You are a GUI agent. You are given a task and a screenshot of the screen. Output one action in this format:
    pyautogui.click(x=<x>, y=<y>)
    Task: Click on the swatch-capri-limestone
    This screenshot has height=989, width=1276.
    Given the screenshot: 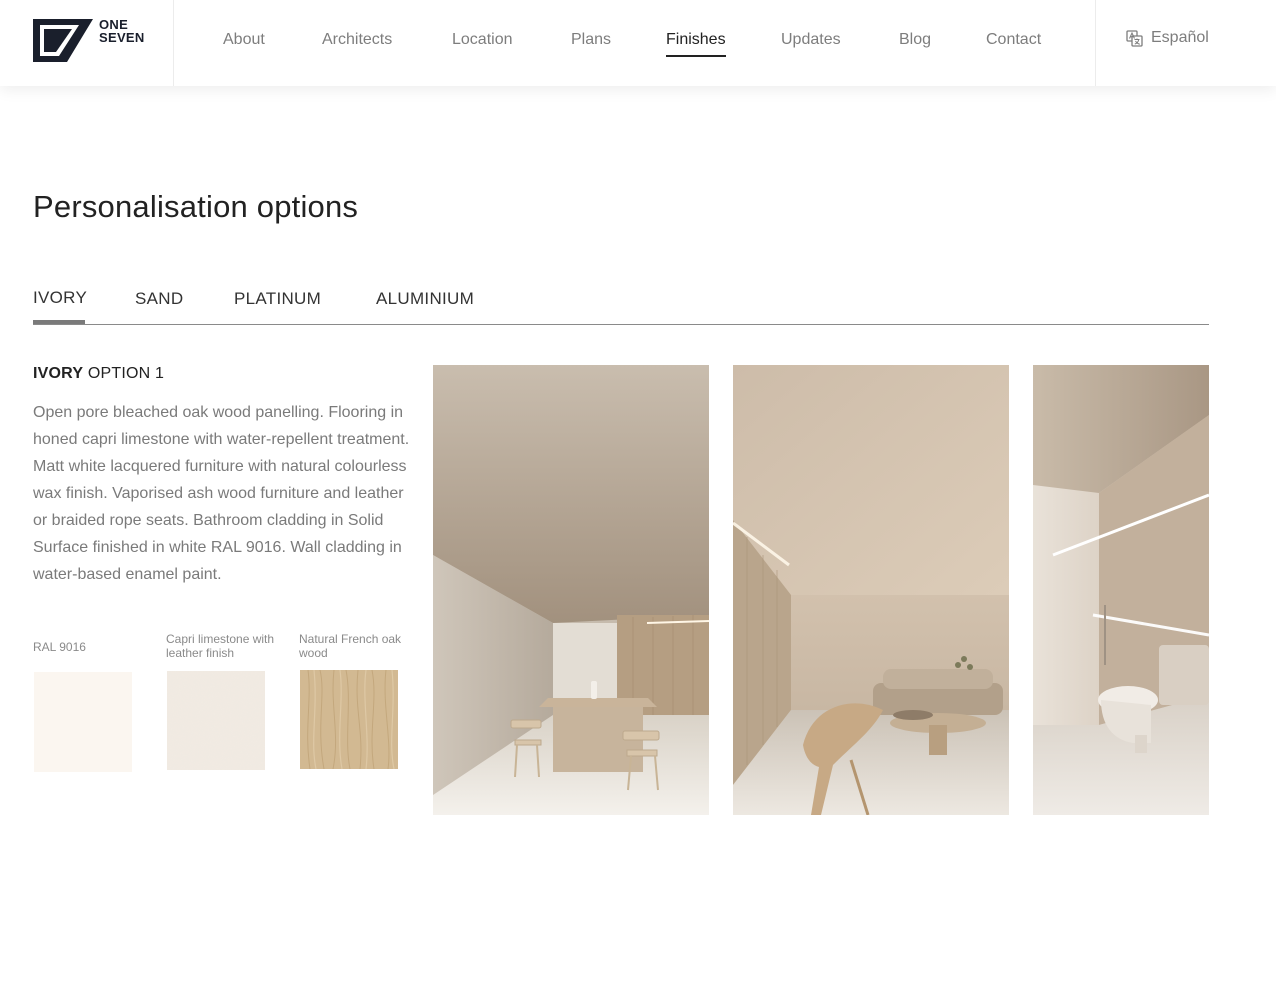 What is the action you would take?
    pyautogui.click(x=216, y=720)
    